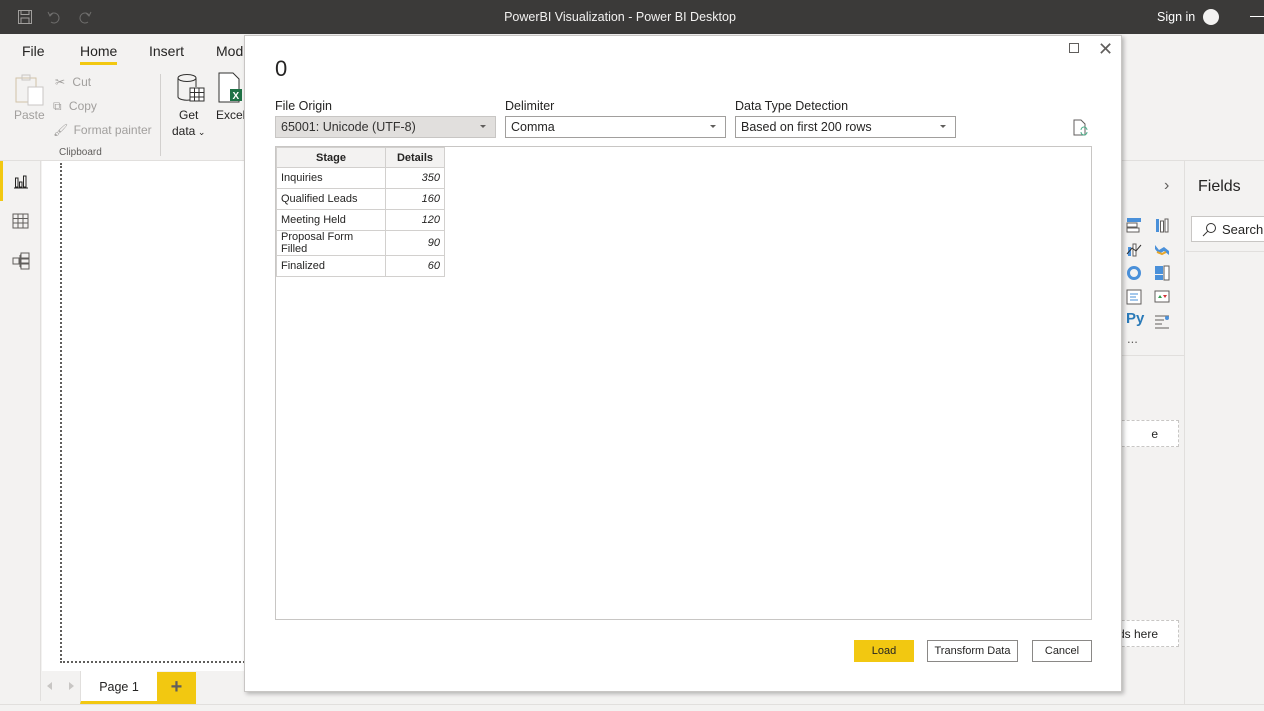 The height and width of the screenshot is (711, 1264). I want to click on python-visual-icon: Py, so click(1135, 318).